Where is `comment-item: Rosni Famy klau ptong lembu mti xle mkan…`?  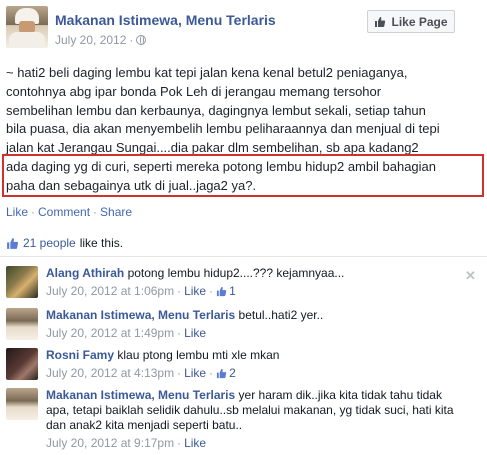
comment-item: Rosni Famy klau ptong lembu mti xle mkan… is located at coordinates (243, 366).